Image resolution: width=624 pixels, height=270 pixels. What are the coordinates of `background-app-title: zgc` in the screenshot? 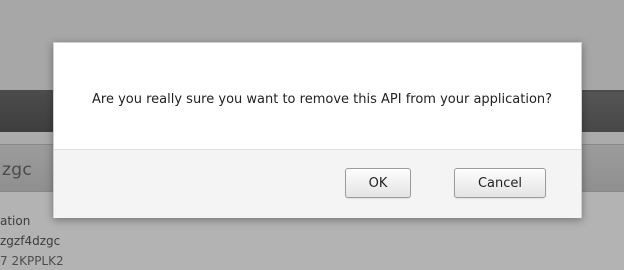 It's located at (17, 170).